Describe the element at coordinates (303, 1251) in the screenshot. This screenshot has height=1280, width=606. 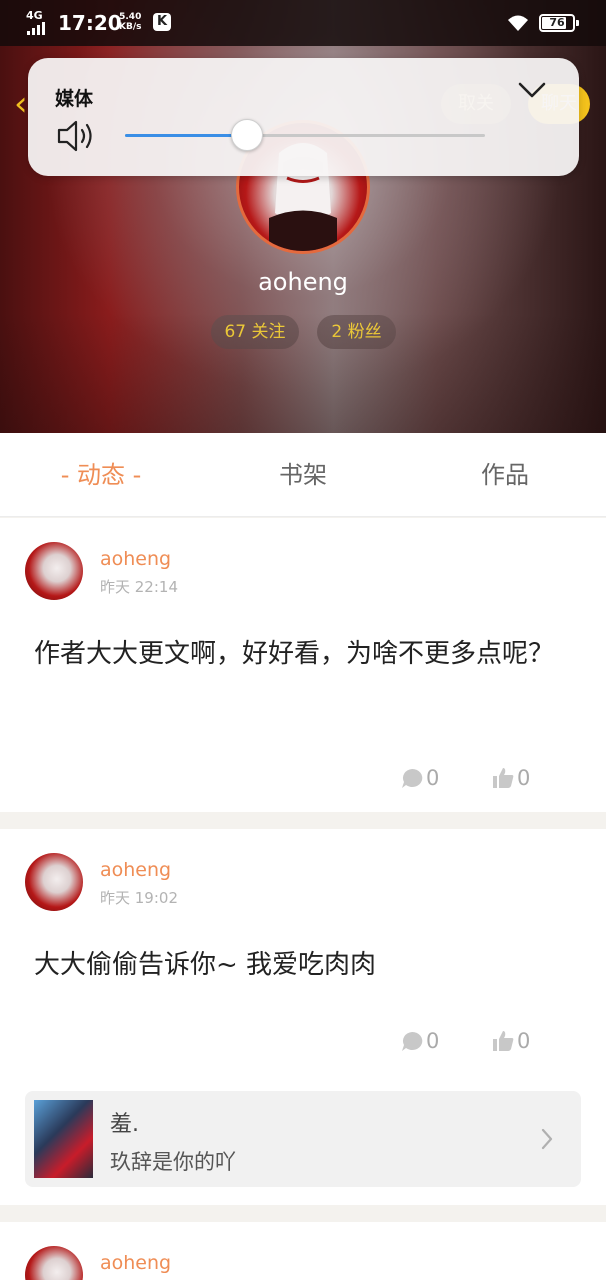
I see `post-card: aoheng` at that location.